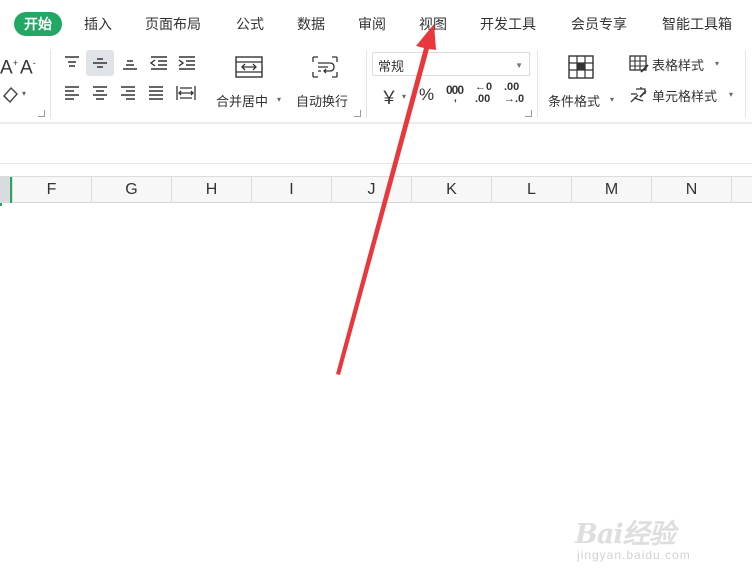 The image size is (752, 585). I want to click on justify-icon, so click(156, 93).